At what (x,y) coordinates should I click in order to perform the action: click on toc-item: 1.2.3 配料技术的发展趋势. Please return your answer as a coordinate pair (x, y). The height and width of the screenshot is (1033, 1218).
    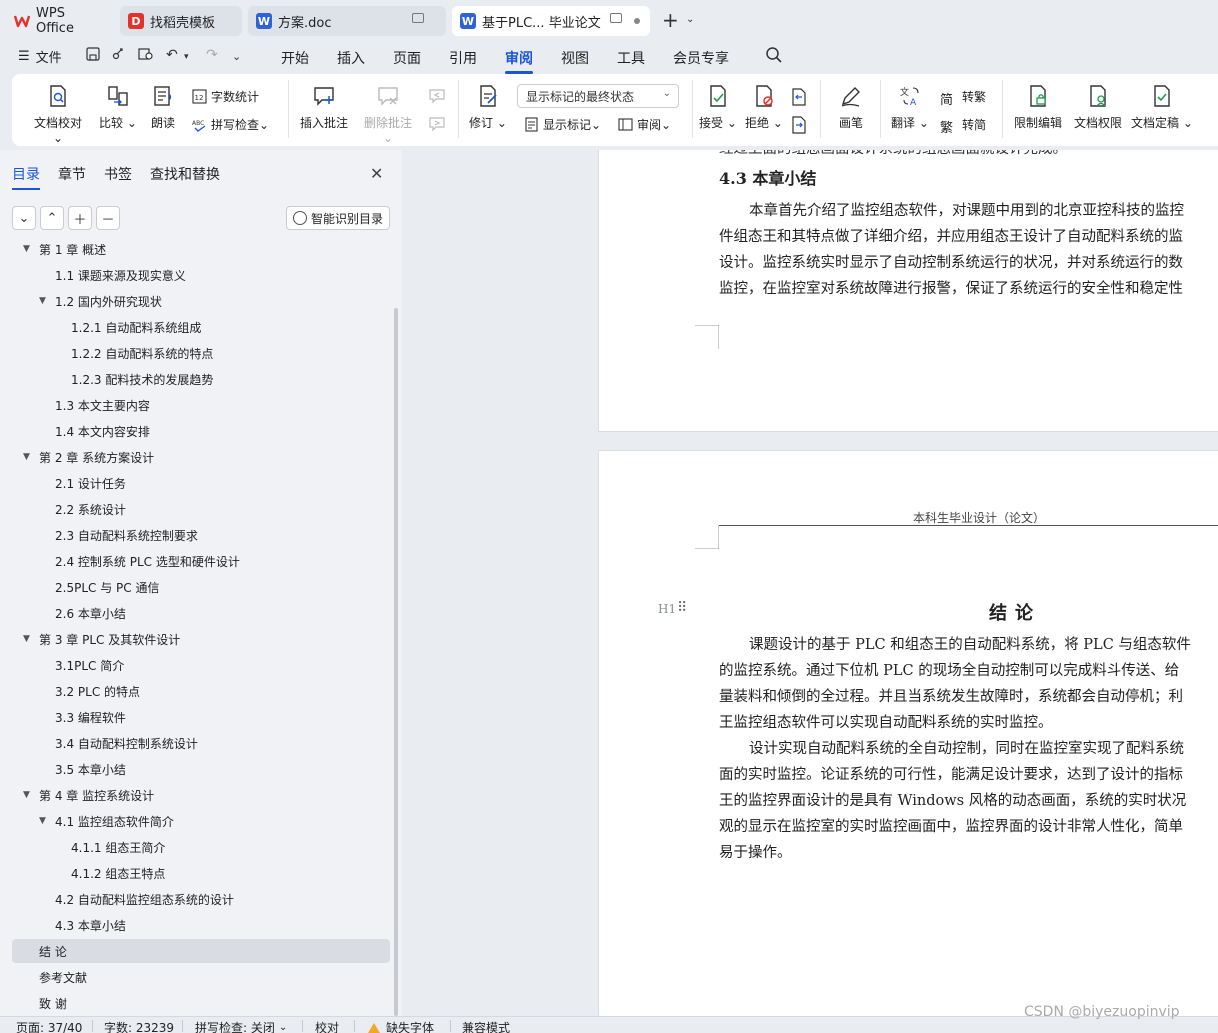
    Looking at the image, I should click on (201, 379).